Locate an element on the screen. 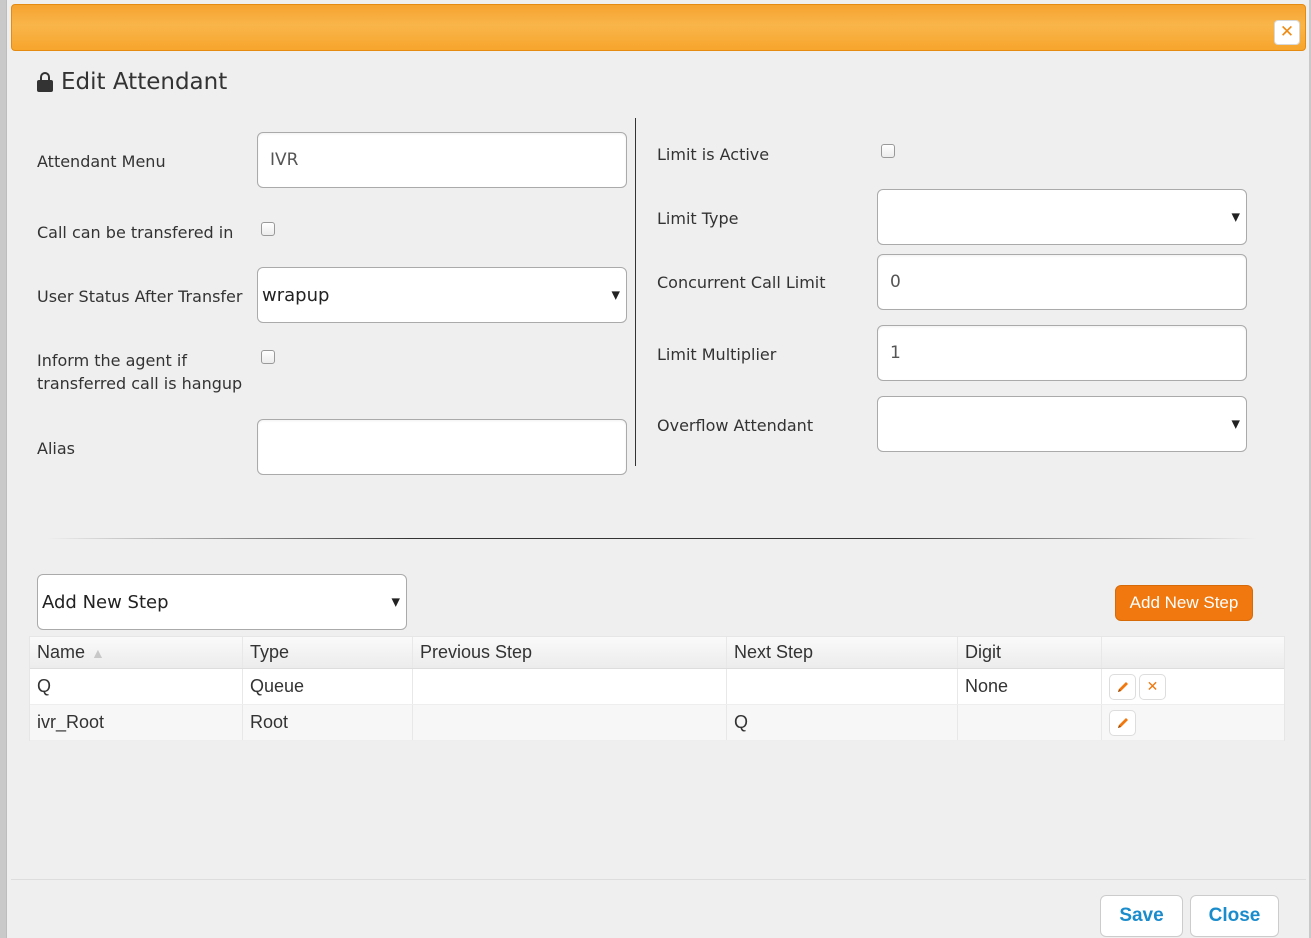  user-status-label: User Status After Transfer is located at coordinates (140, 296).